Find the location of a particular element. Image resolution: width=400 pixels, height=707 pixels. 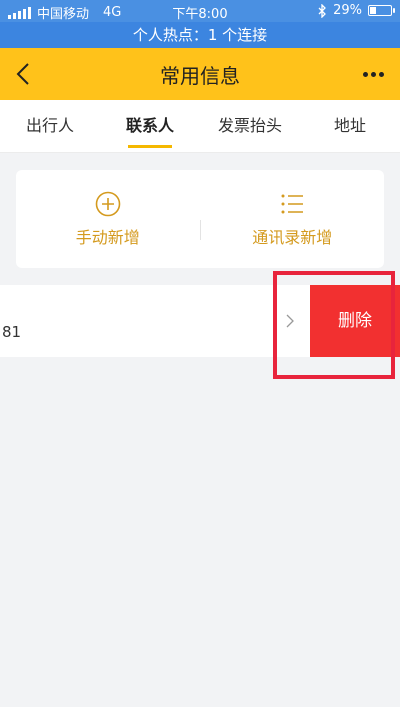

list-icon is located at coordinates (292, 204).